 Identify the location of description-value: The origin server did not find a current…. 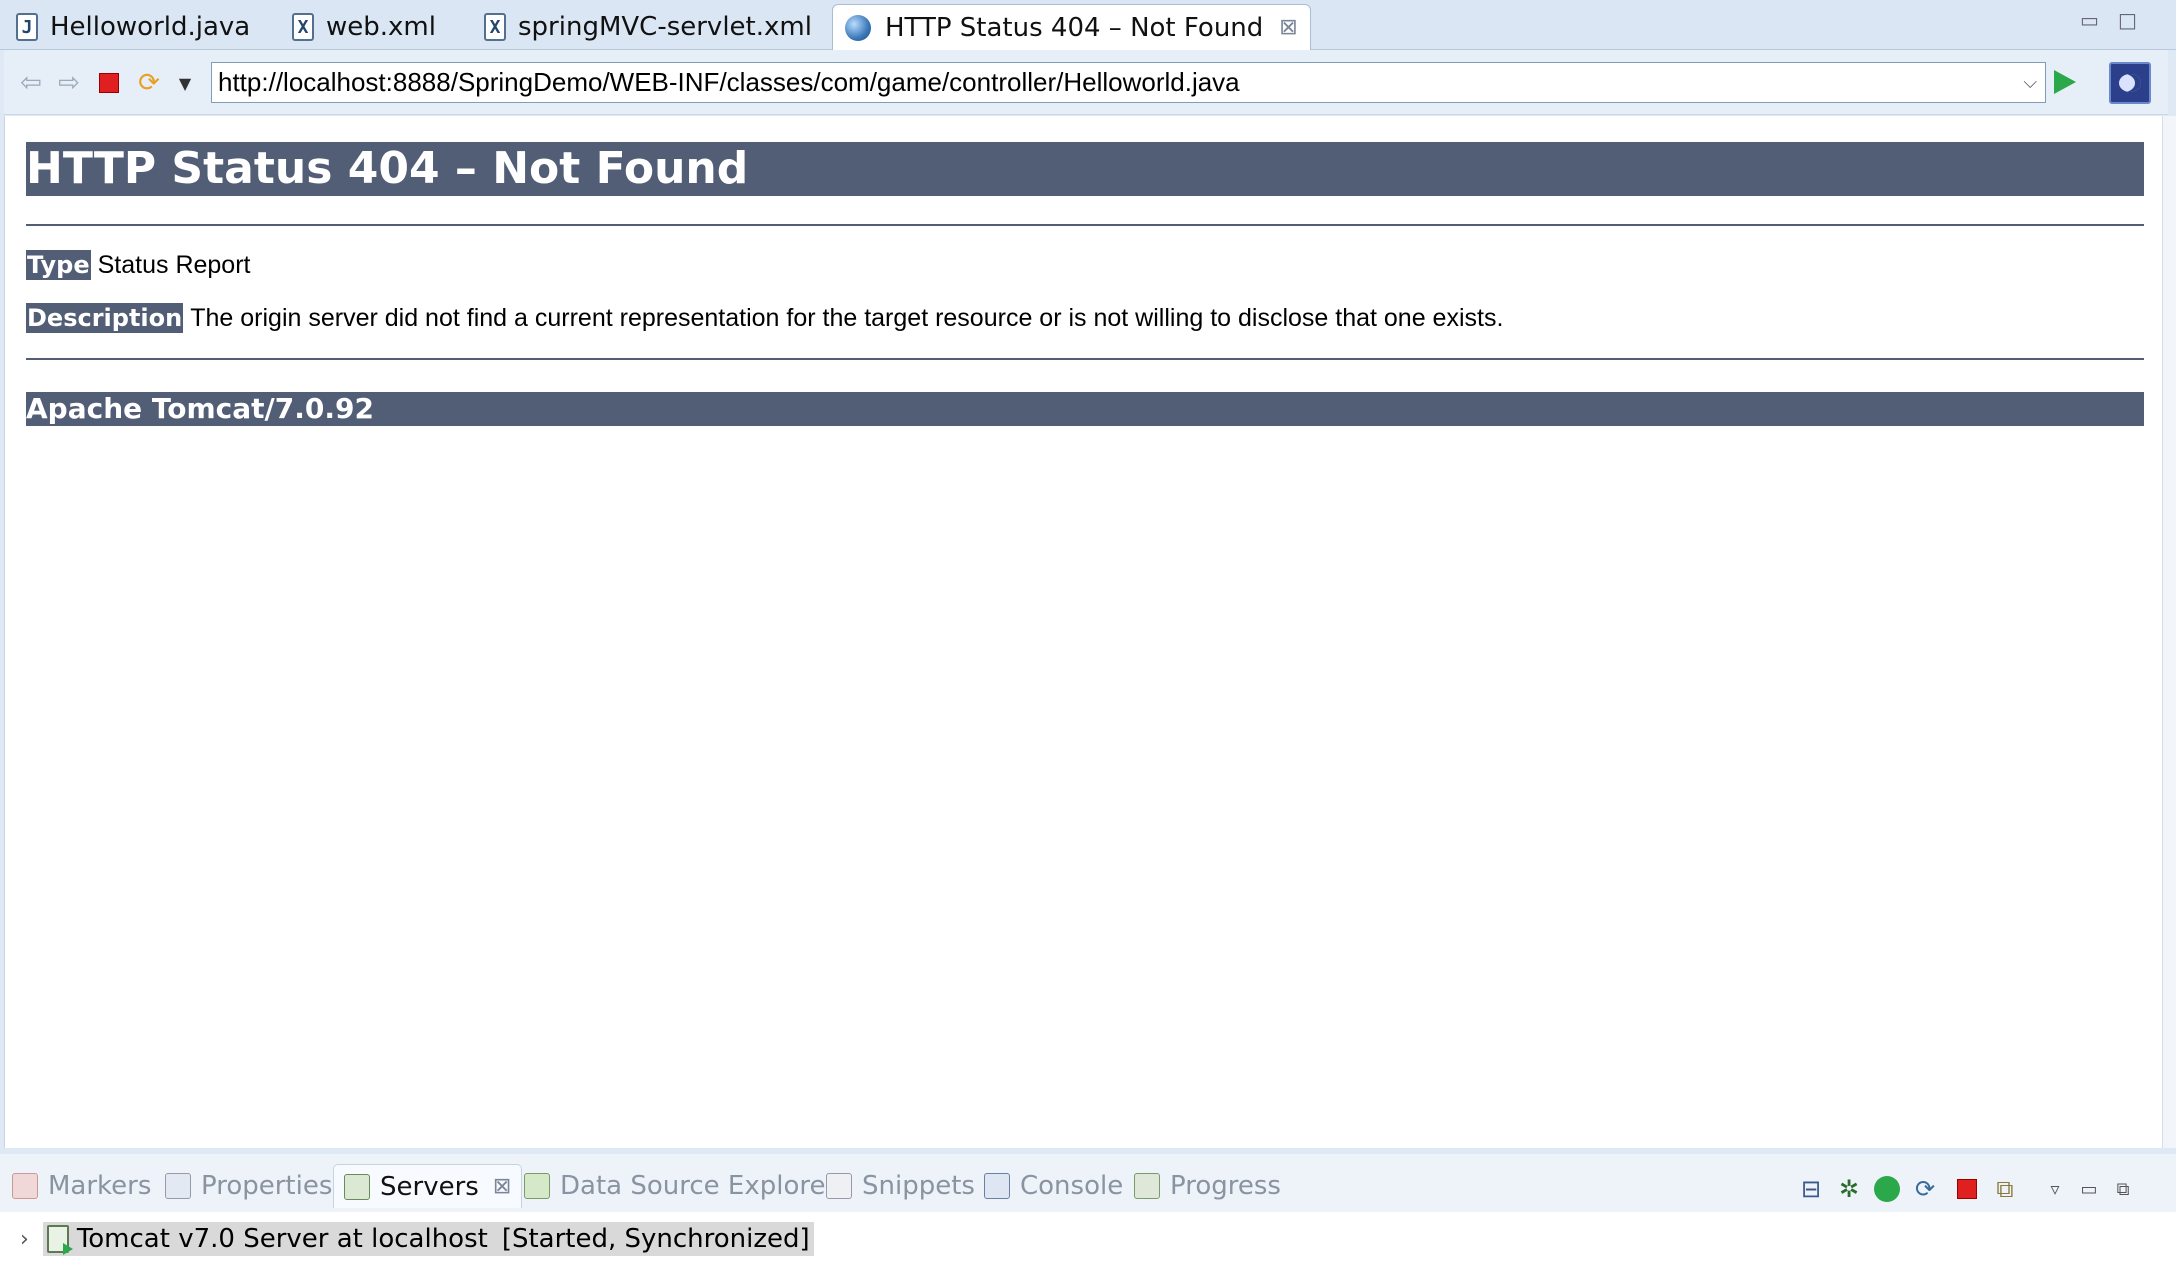
(847, 317).